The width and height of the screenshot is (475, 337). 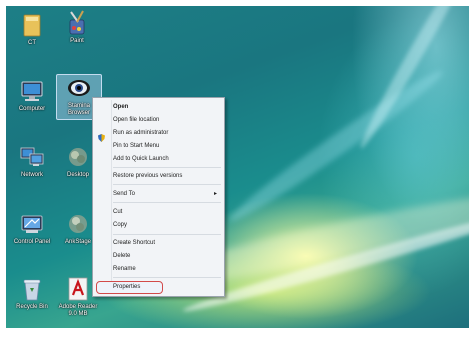 What do you see at coordinates (78, 289) in the screenshot?
I see `adobe-reader-icon` at bounding box center [78, 289].